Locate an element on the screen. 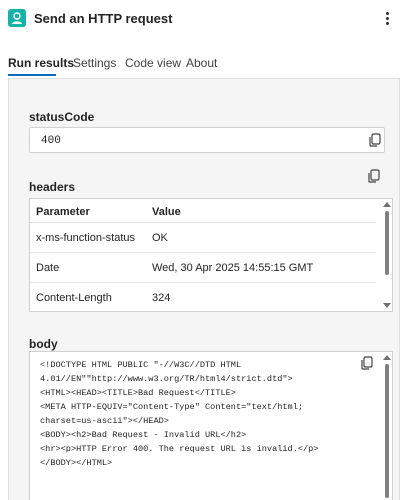 This screenshot has height=500, width=408. body-code-line: <HTML><HEAD><TITLE>Bad Request</TITLE> is located at coordinates (138, 393).